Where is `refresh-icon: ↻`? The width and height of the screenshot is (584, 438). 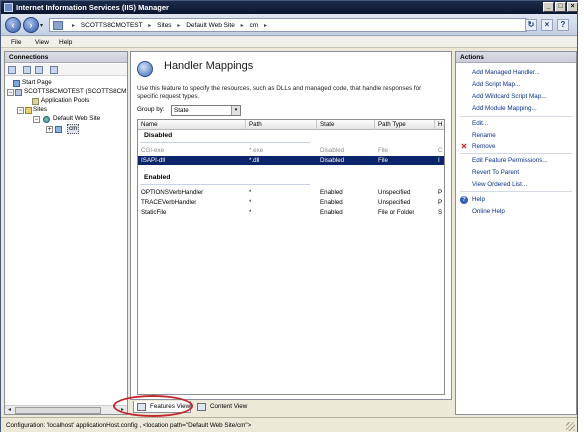 refresh-icon: ↻ is located at coordinates (531, 25).